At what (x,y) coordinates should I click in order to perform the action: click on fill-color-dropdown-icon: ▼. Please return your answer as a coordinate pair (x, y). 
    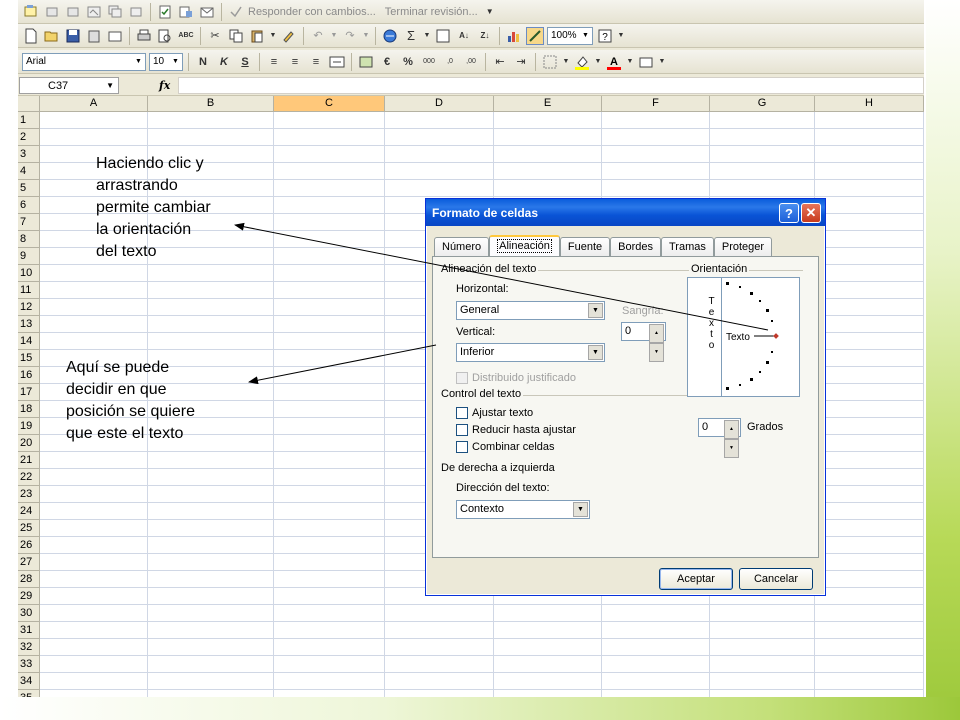
    Looking at the image, I should click on (598, 62).